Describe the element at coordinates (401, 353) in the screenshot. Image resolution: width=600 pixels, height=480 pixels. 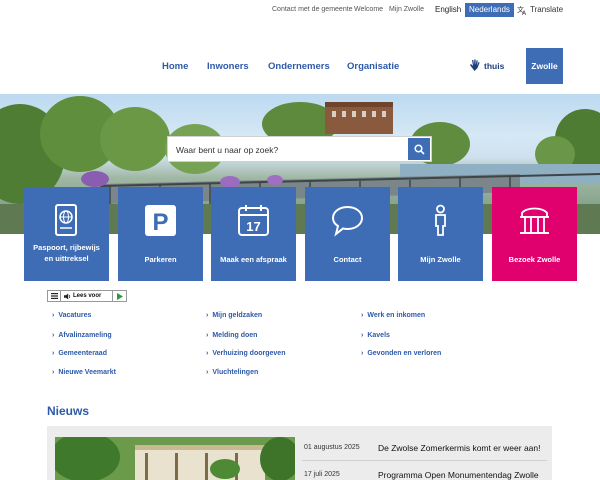
I see `quicklink-gevonden-en-verloren: › Gevonden en verloren` at that location.